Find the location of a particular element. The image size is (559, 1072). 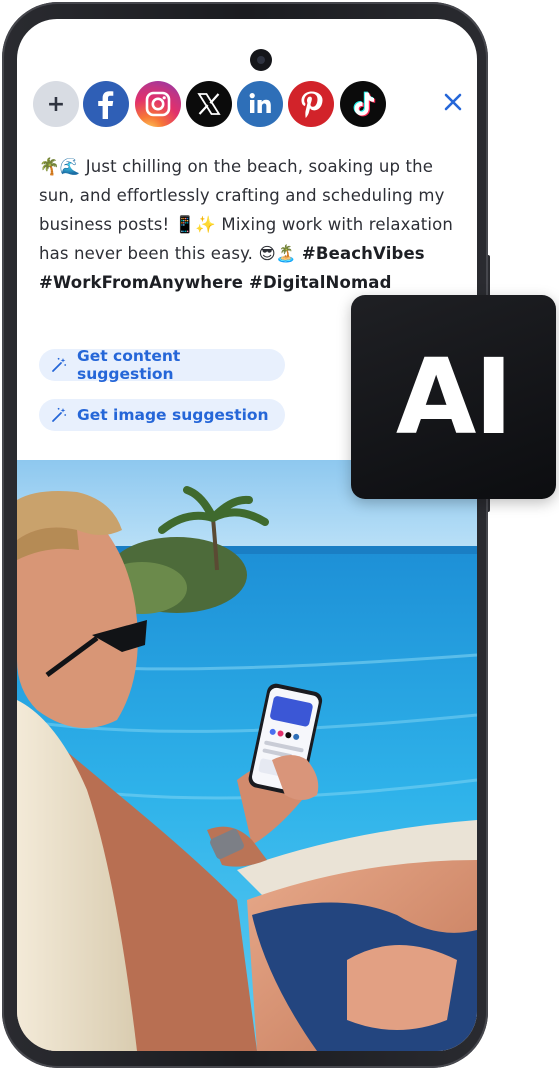

linkedin-button is located at coordinates (260, 104).